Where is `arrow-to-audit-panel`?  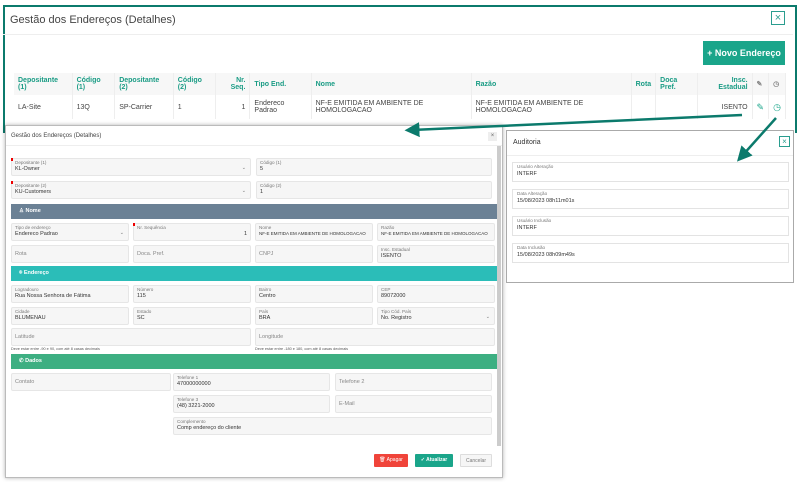 arrow-to-audit-panel is located at coordinates (756, 139).